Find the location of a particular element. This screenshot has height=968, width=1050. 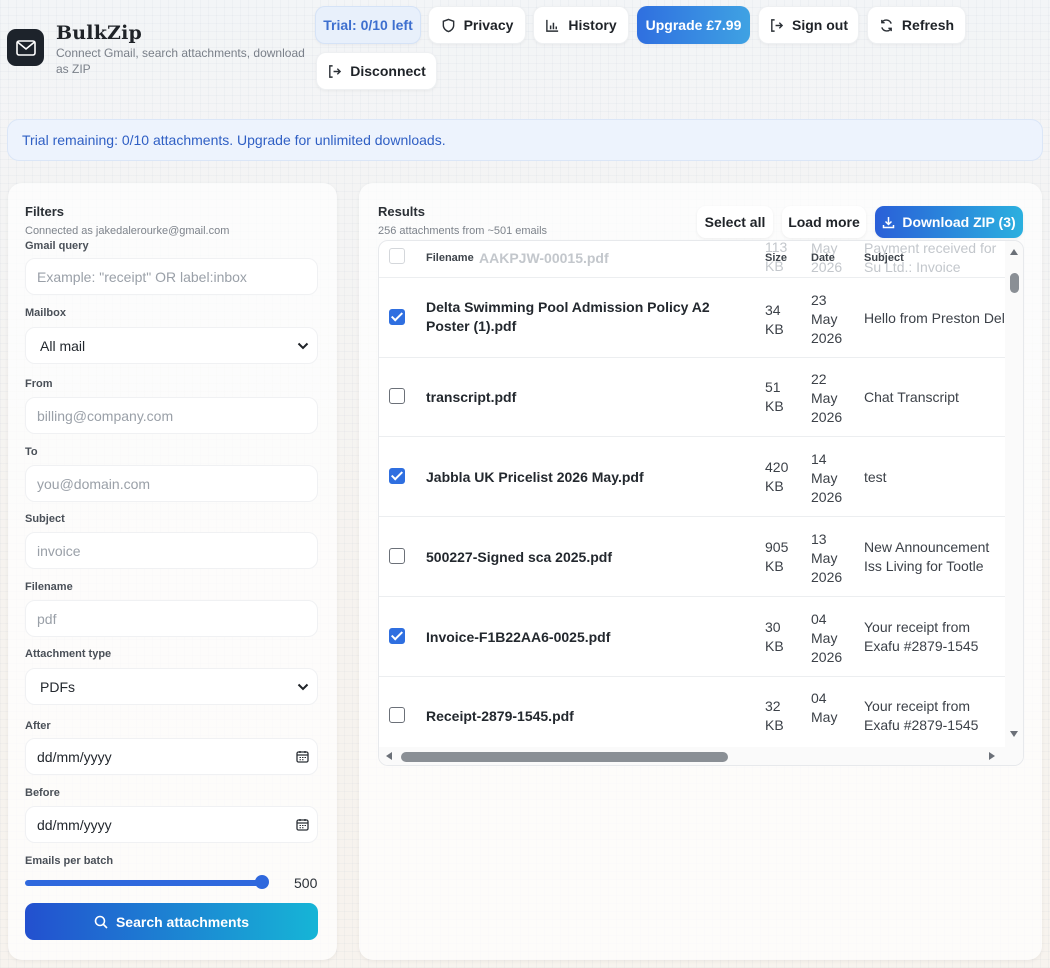

attachment-type-select: PDFs is located at coordinates (171, 686).